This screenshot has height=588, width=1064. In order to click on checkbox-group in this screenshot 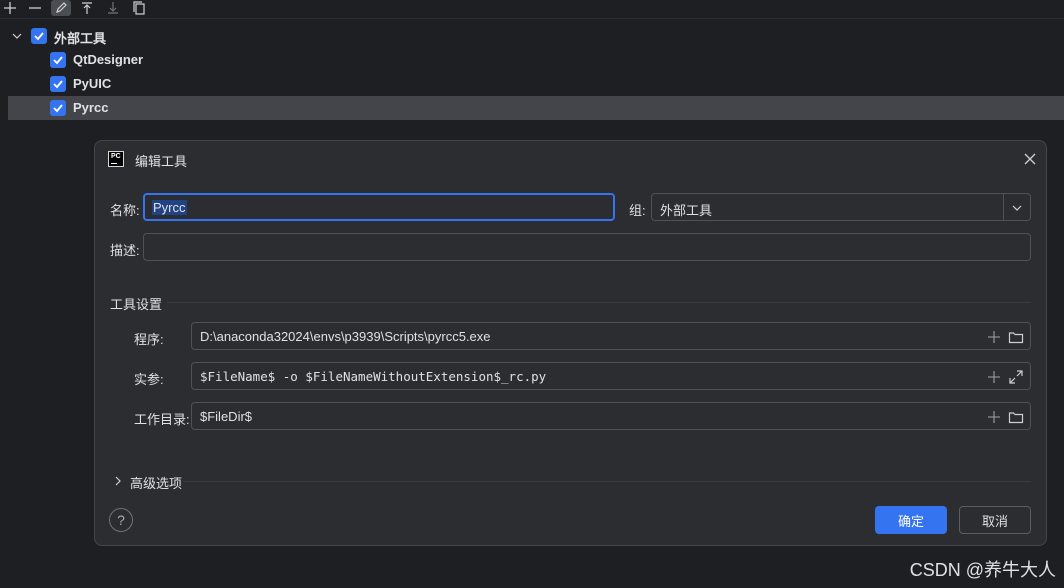, I will do `click(39, 36)`.